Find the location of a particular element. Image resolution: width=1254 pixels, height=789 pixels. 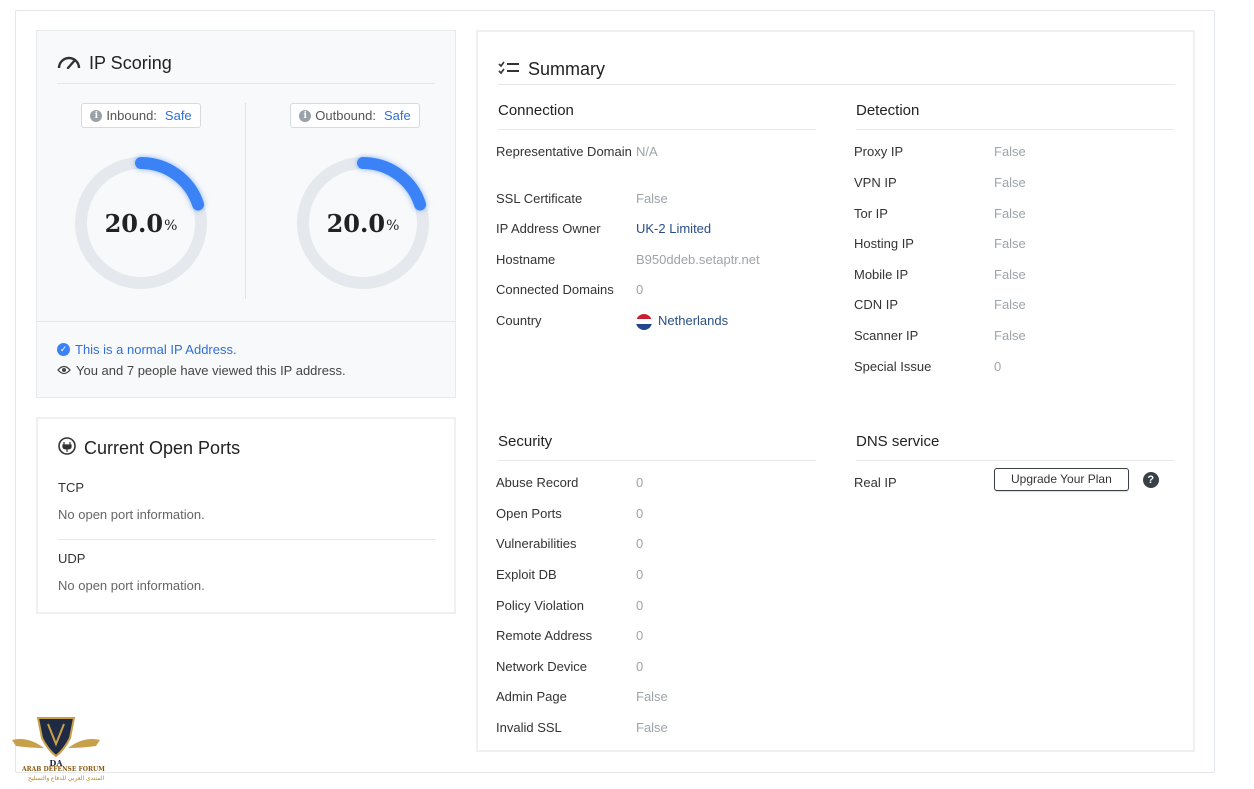

table-row: Hostname B950ddeb.setaptr.net is located at coordinates (628, 260).